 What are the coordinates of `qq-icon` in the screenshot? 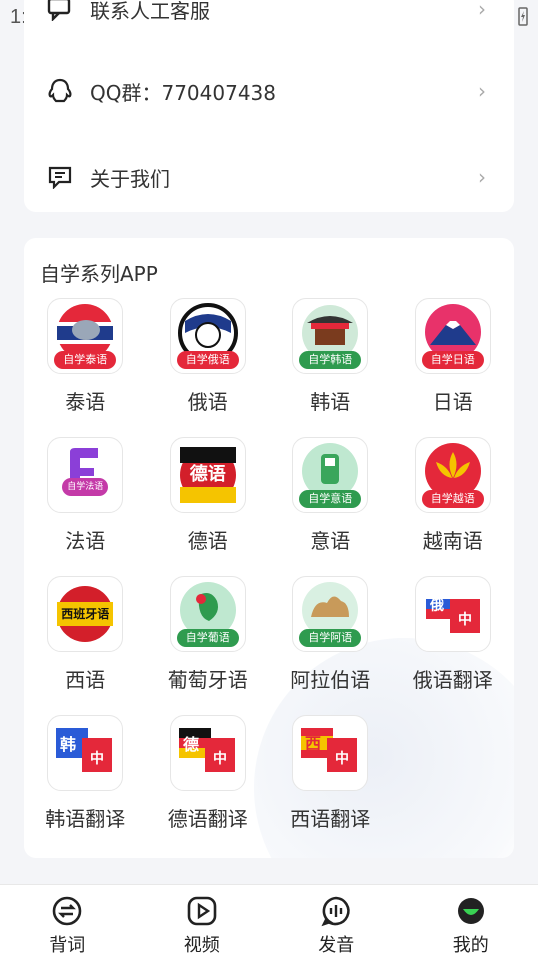 It's located at (60, 91).